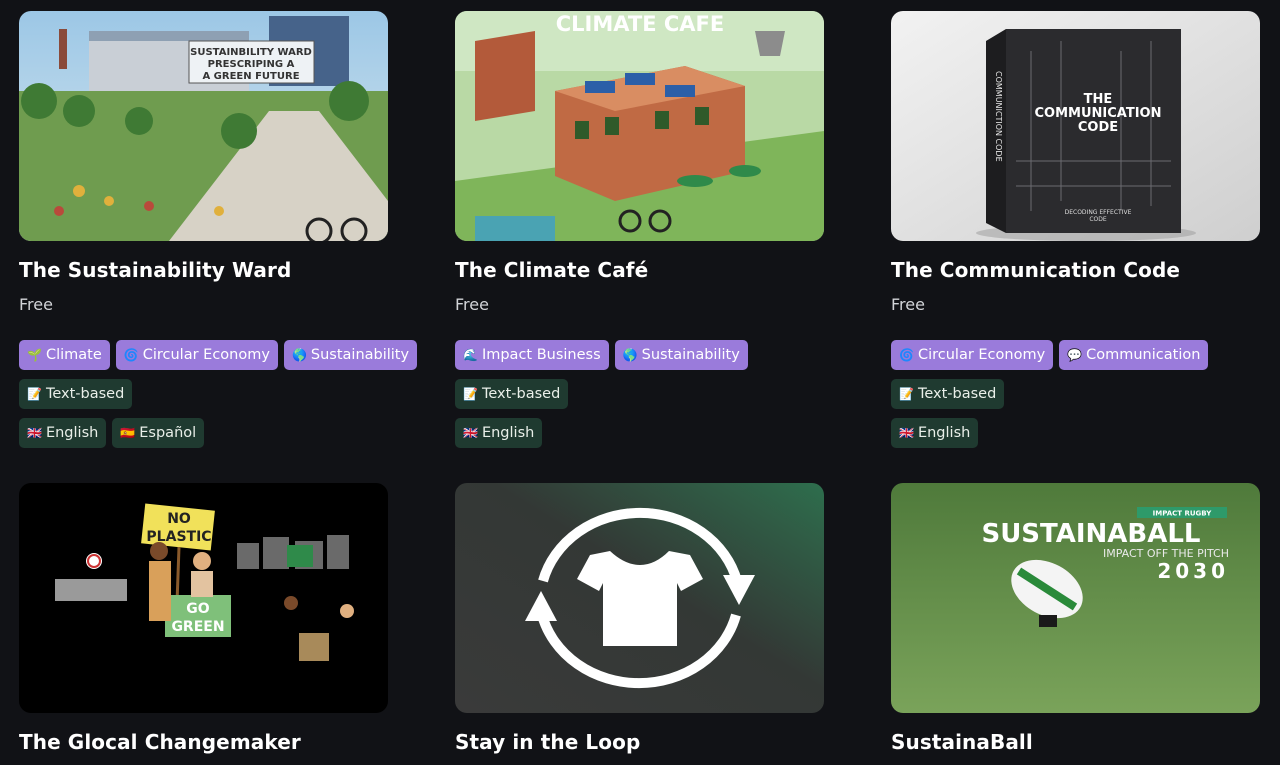  Describe the element at coordinates (197, 627) in the screenshot. I see `svg-text: GREEN` at that location.